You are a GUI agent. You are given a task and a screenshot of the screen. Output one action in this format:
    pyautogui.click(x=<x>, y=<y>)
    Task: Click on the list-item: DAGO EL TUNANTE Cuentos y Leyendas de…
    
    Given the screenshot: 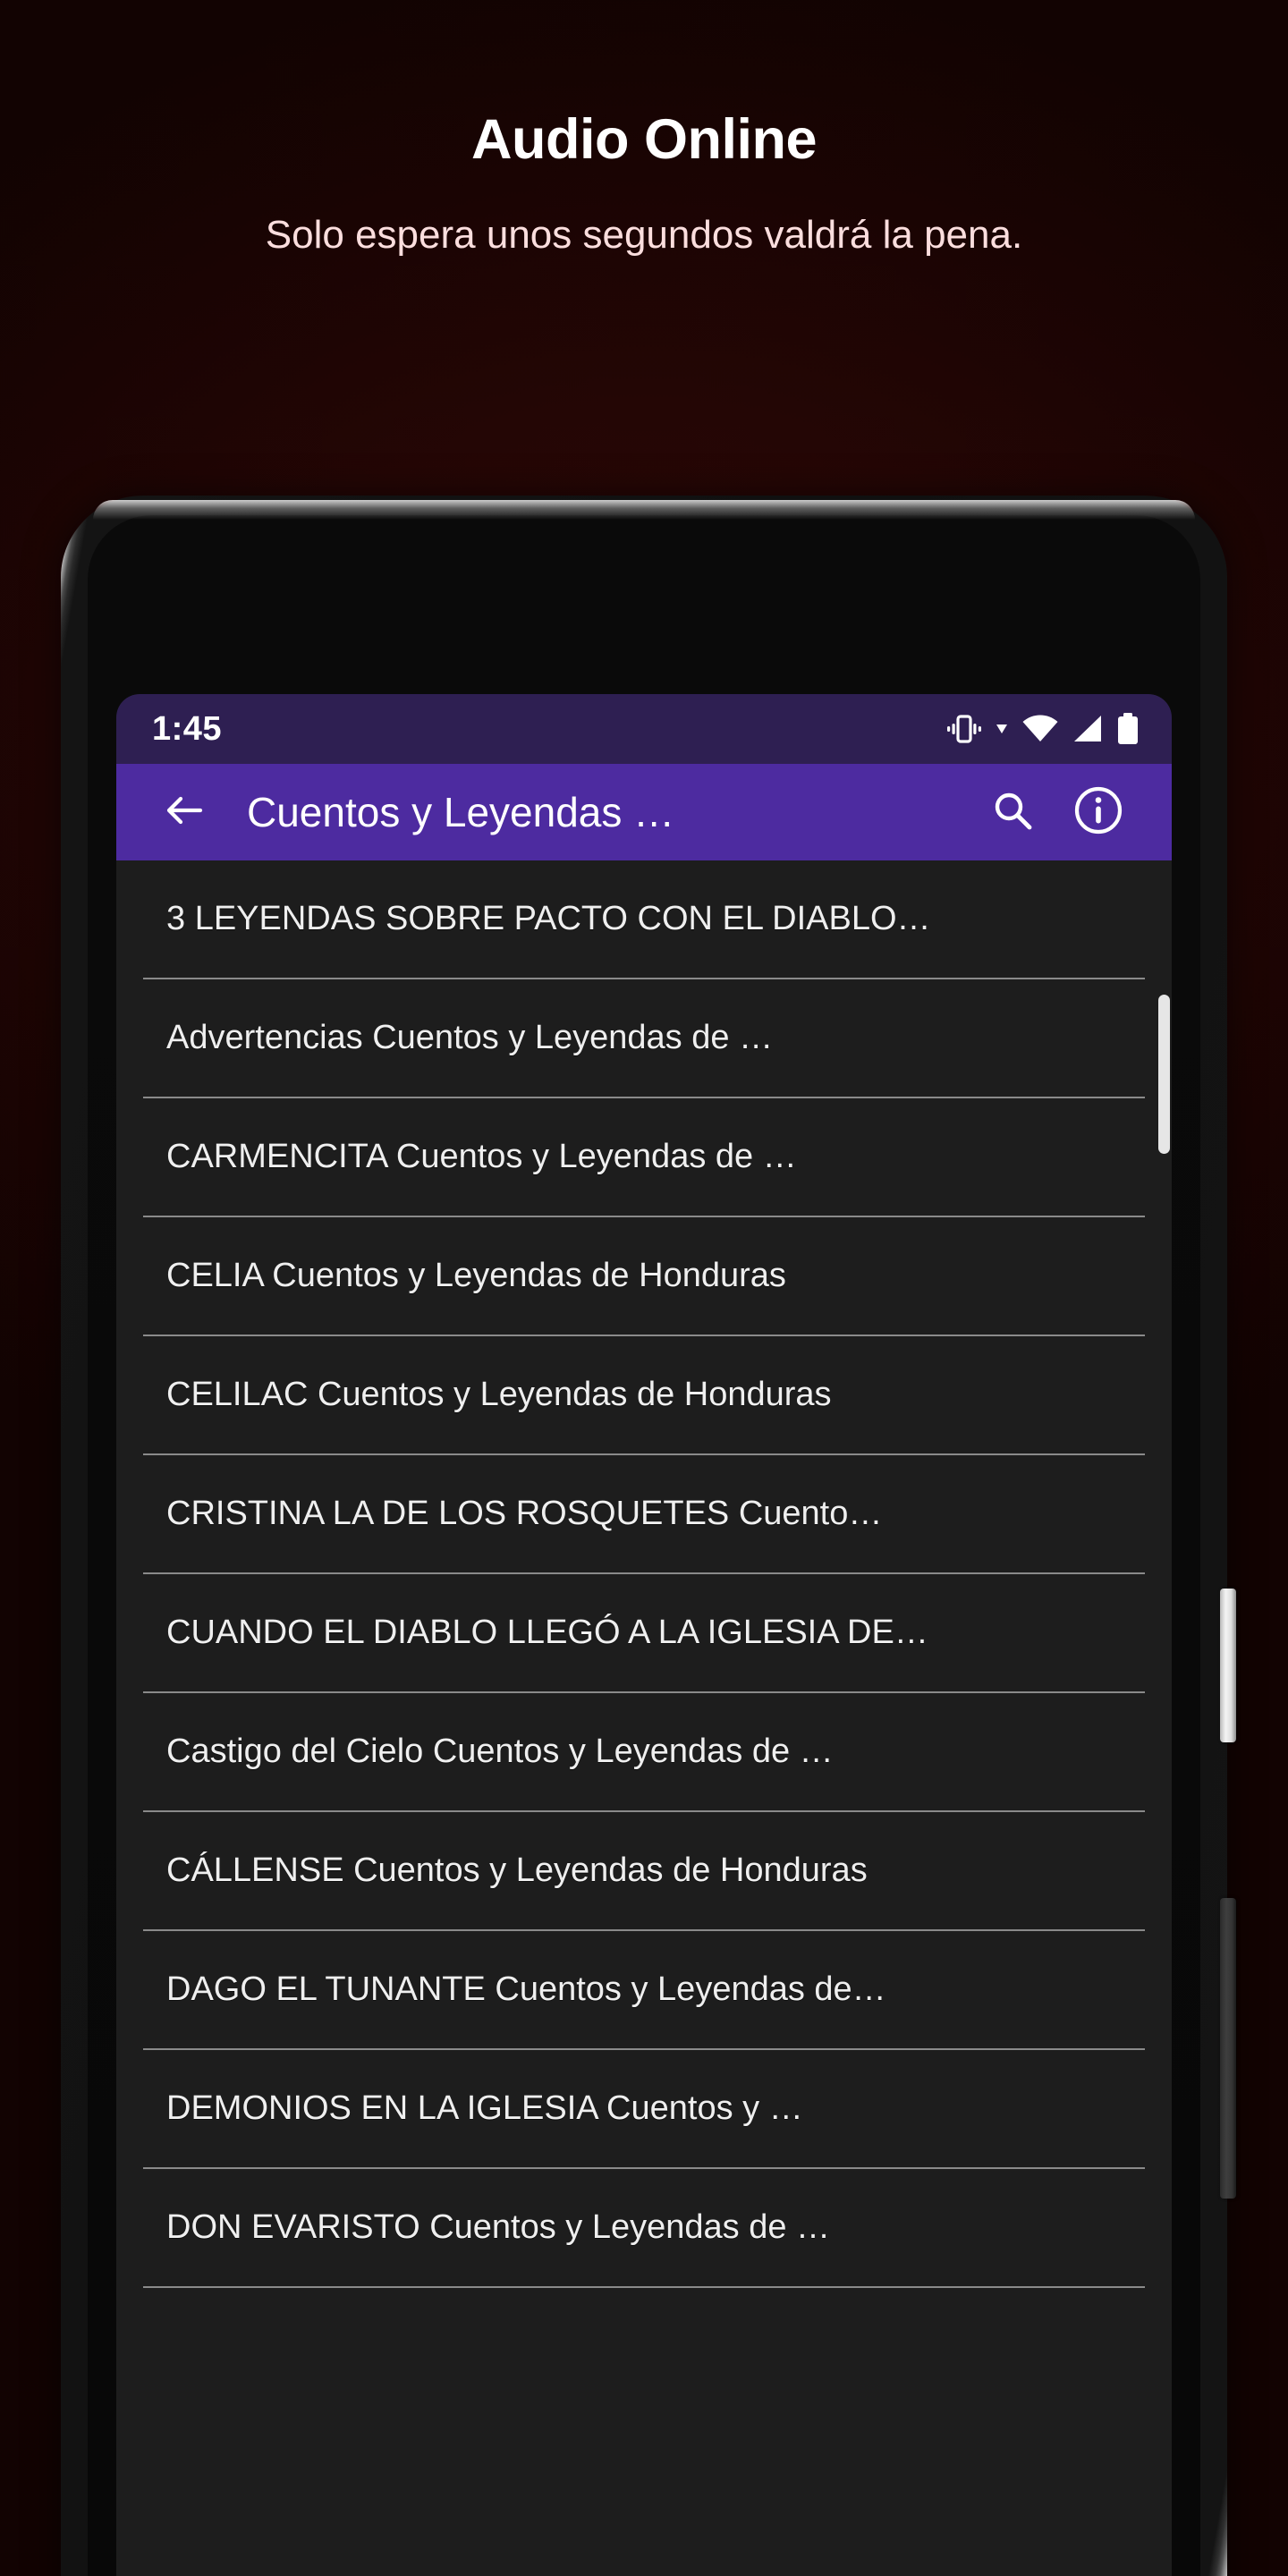 What is the action you would take?
    pyautogui.click(x=644, y=1990)
    